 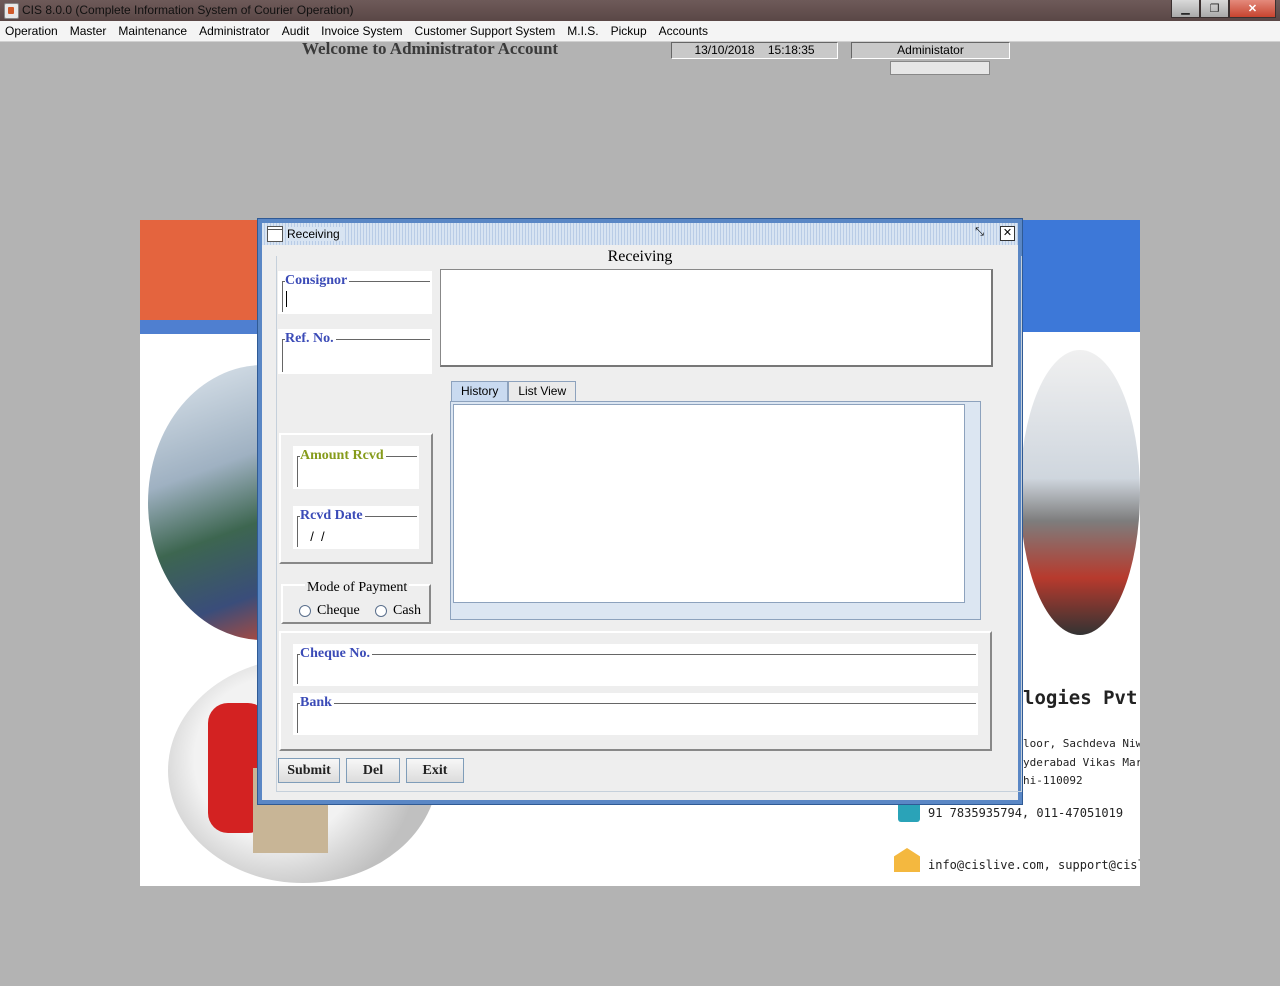 What do you see at coordinates (907, 860) in the screenshot?
I see `mail-icon` at bounding box center [907, 860].